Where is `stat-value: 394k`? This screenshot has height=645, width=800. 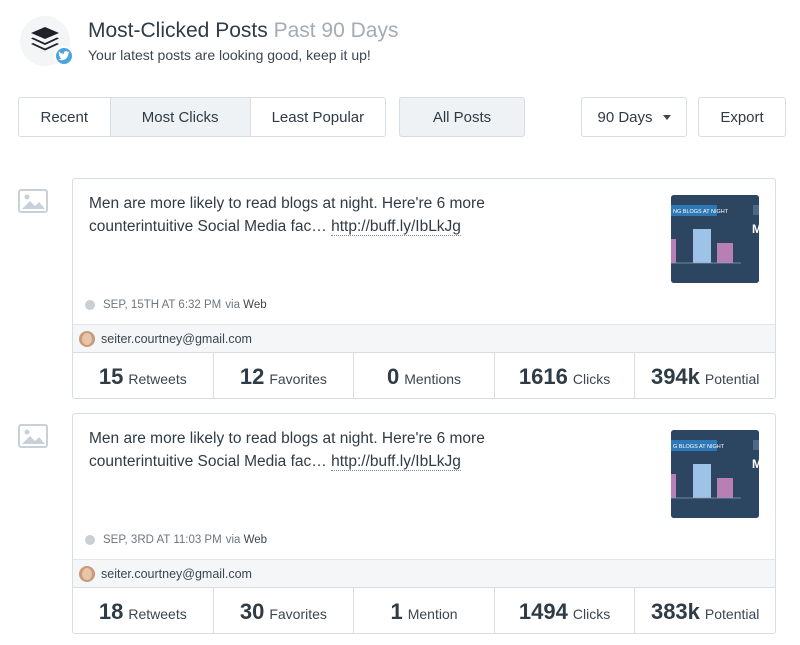 stat-value: 394k is located at coordinates (675, 376).